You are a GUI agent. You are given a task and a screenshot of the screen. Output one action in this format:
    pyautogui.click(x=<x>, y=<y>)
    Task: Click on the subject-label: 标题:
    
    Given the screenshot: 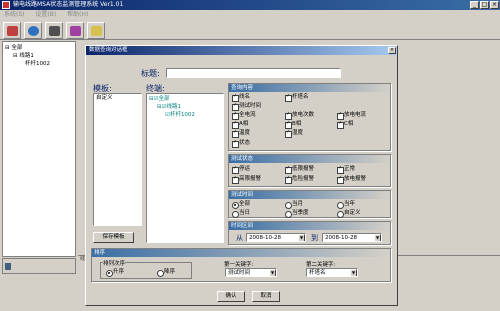 What is the action you would take?
    pyautogui.click(x=150, y=73)
    